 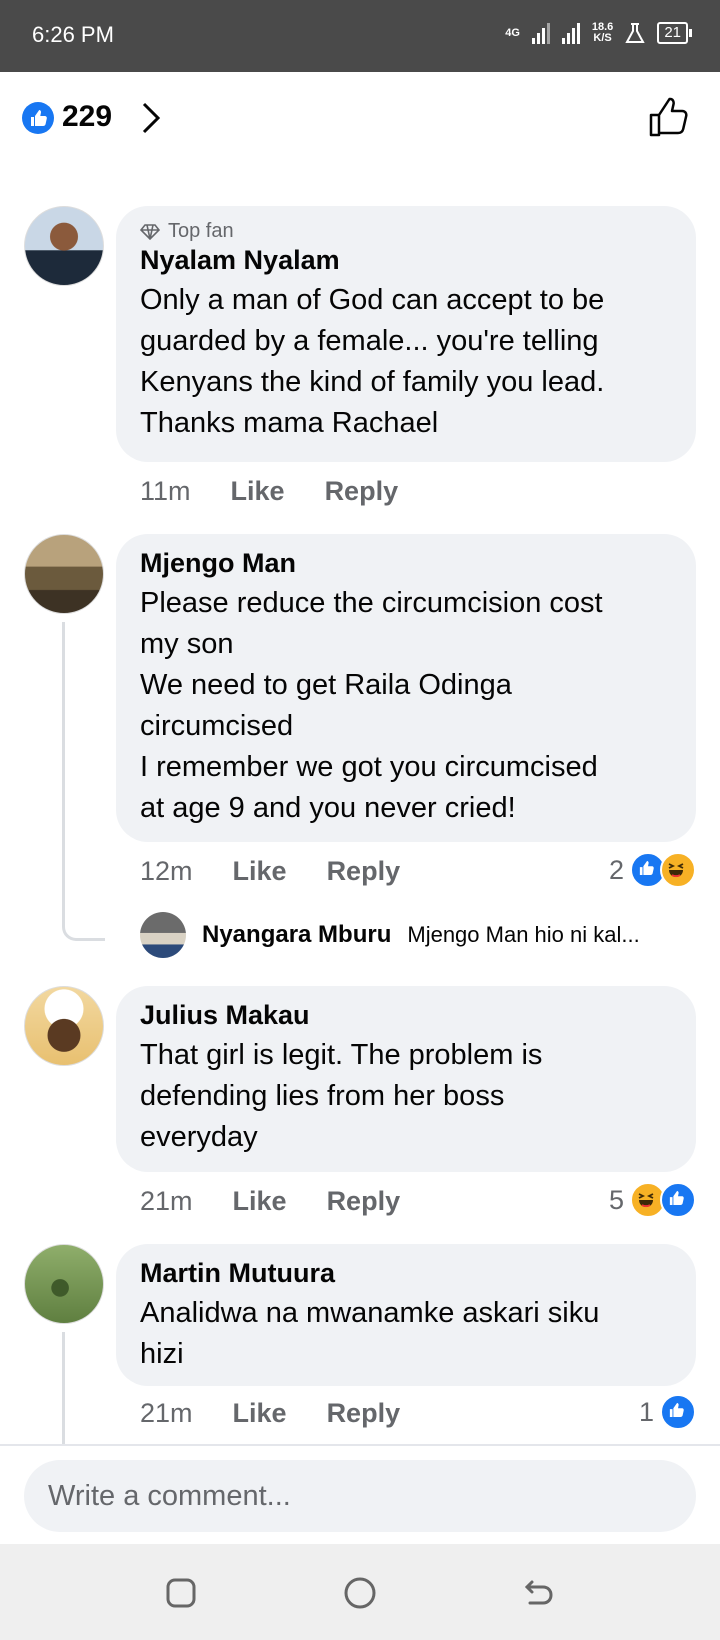 I want to click on comment-time: 11m, so click(x=165, y=491).